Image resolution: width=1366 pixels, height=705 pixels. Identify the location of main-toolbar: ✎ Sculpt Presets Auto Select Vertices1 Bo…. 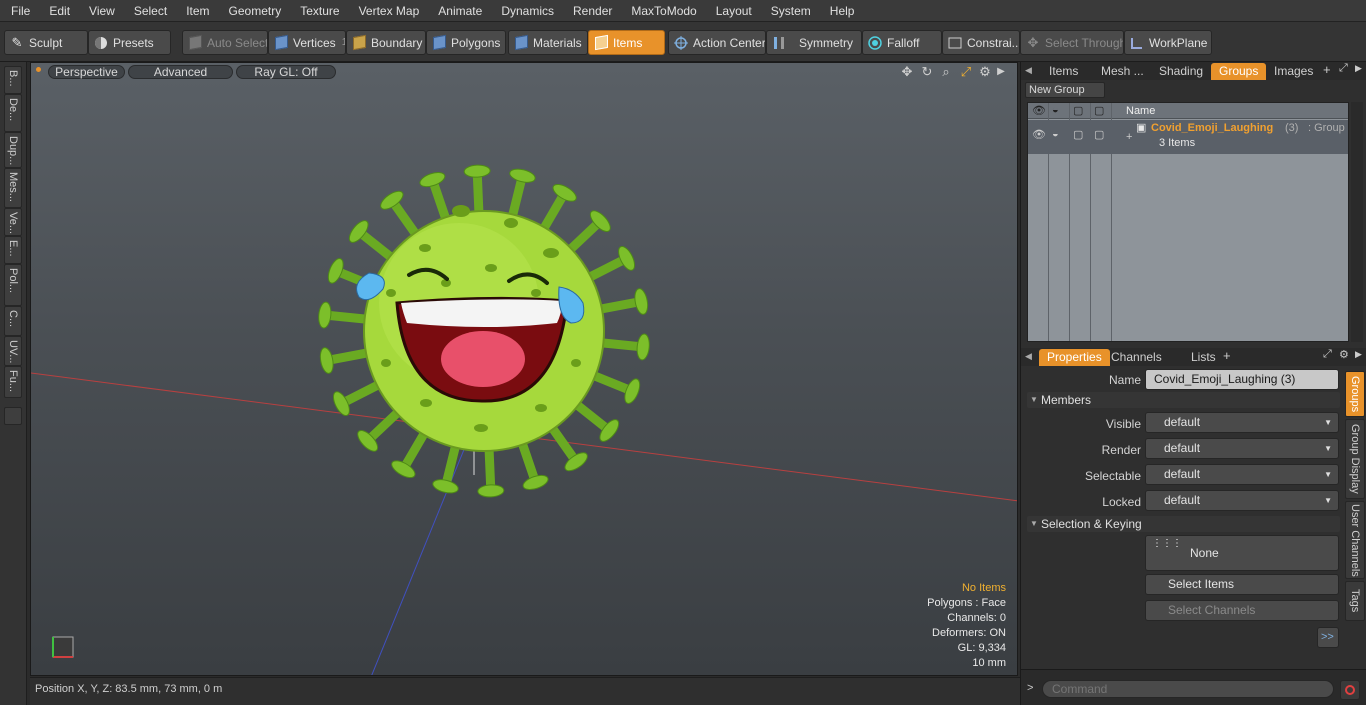
(683, 42).